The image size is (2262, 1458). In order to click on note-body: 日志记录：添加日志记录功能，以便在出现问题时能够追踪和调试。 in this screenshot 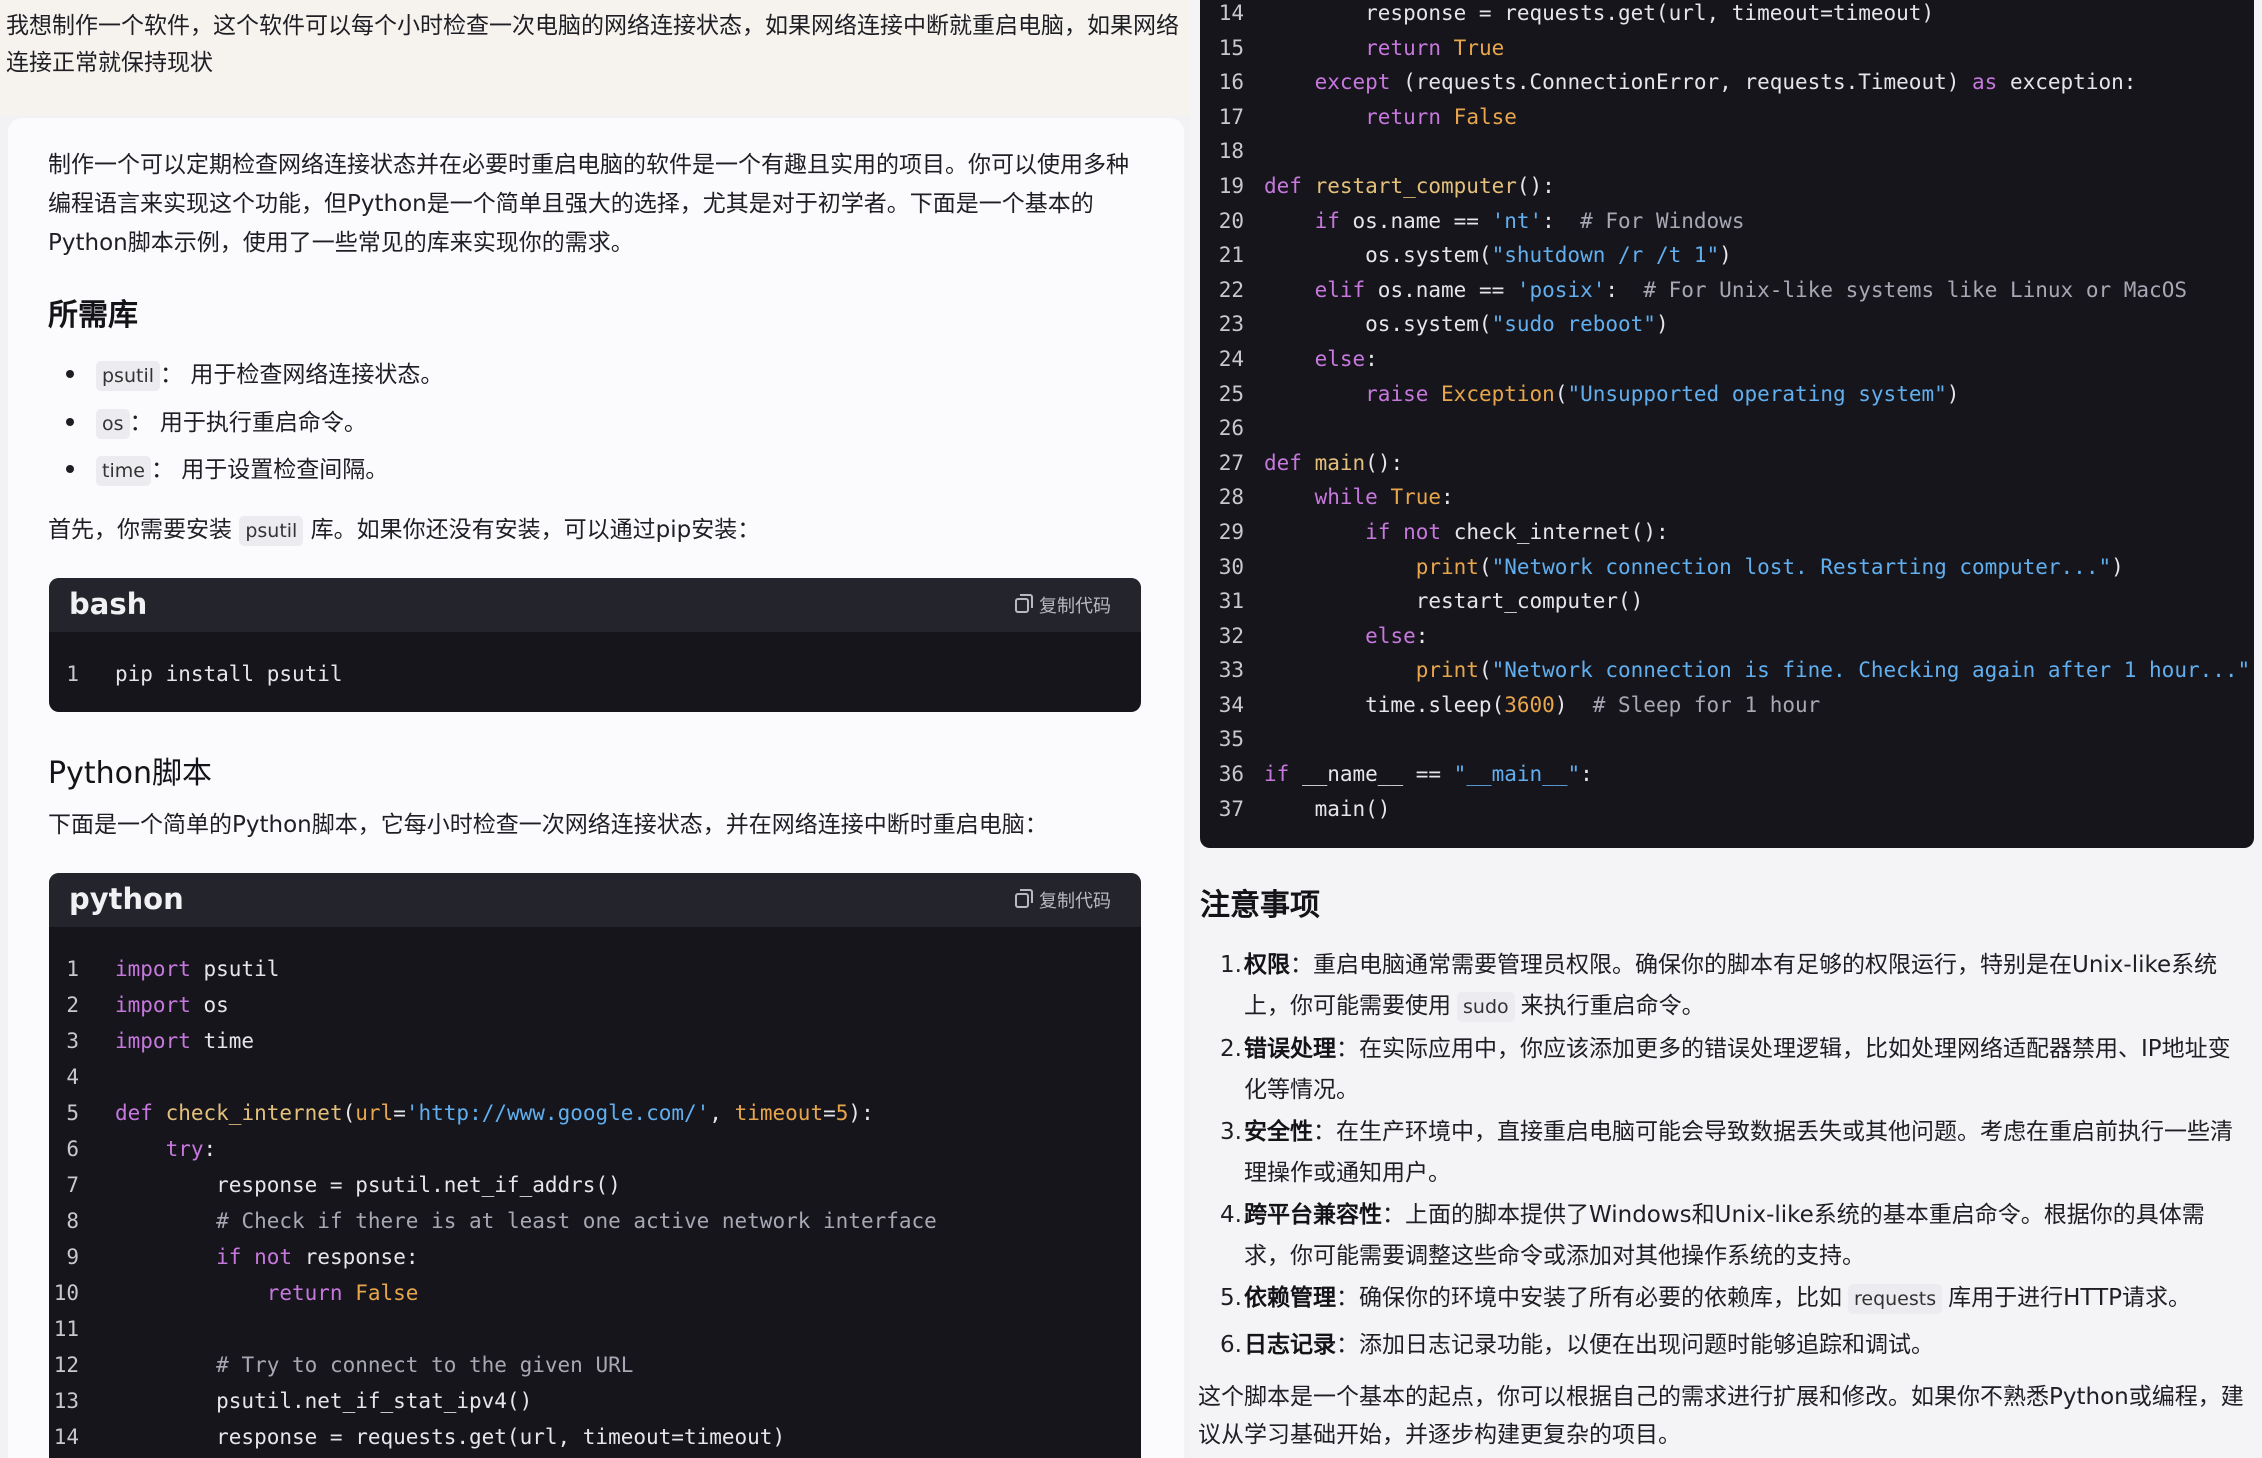, I will do `click(1744, 1345)`.